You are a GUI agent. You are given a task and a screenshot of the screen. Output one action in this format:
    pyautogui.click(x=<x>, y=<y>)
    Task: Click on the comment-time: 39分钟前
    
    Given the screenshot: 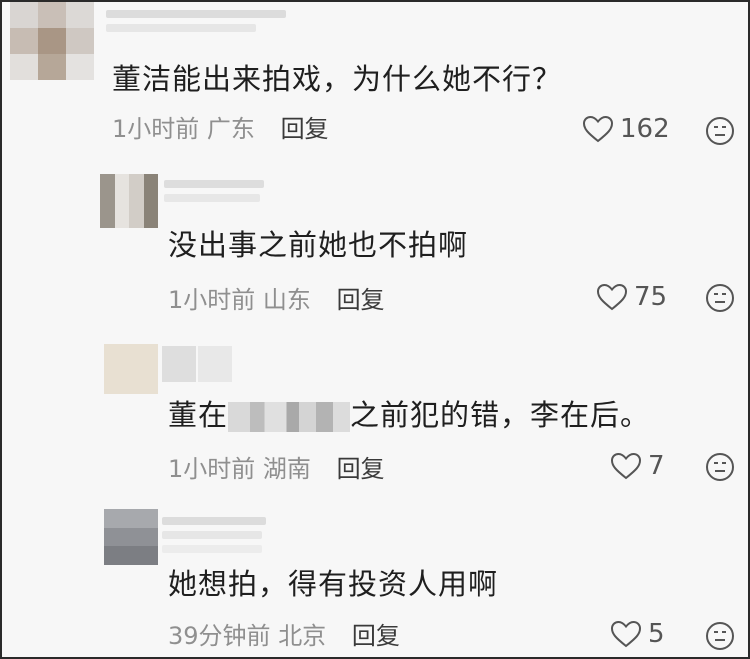 What is the action you would take?
    pyautogui.click(x=219, y=636)
    